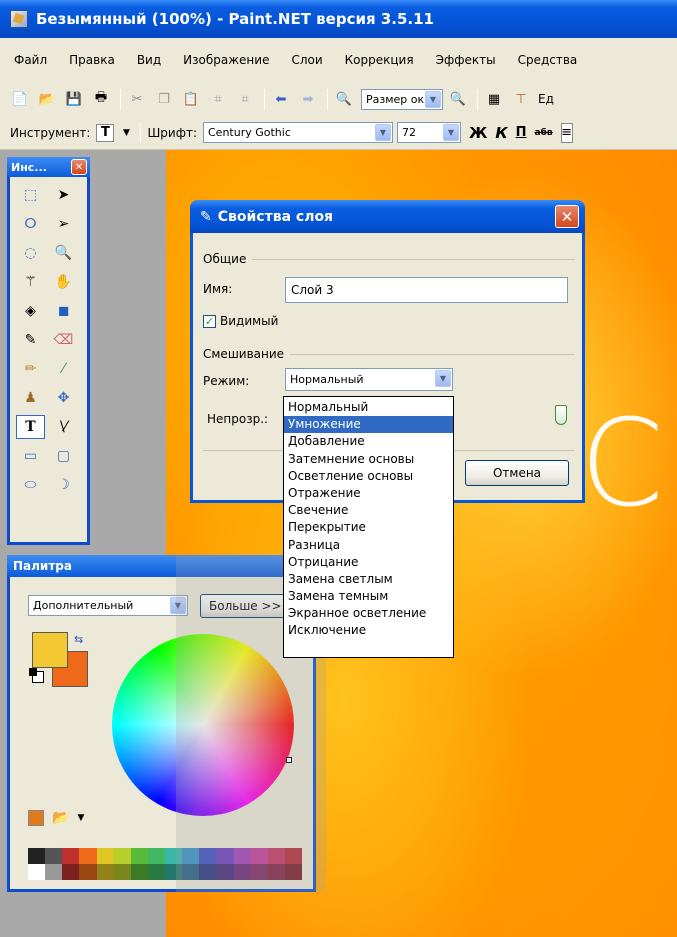  I want to click on blend-mode-option: Разница, so click(368, 545).